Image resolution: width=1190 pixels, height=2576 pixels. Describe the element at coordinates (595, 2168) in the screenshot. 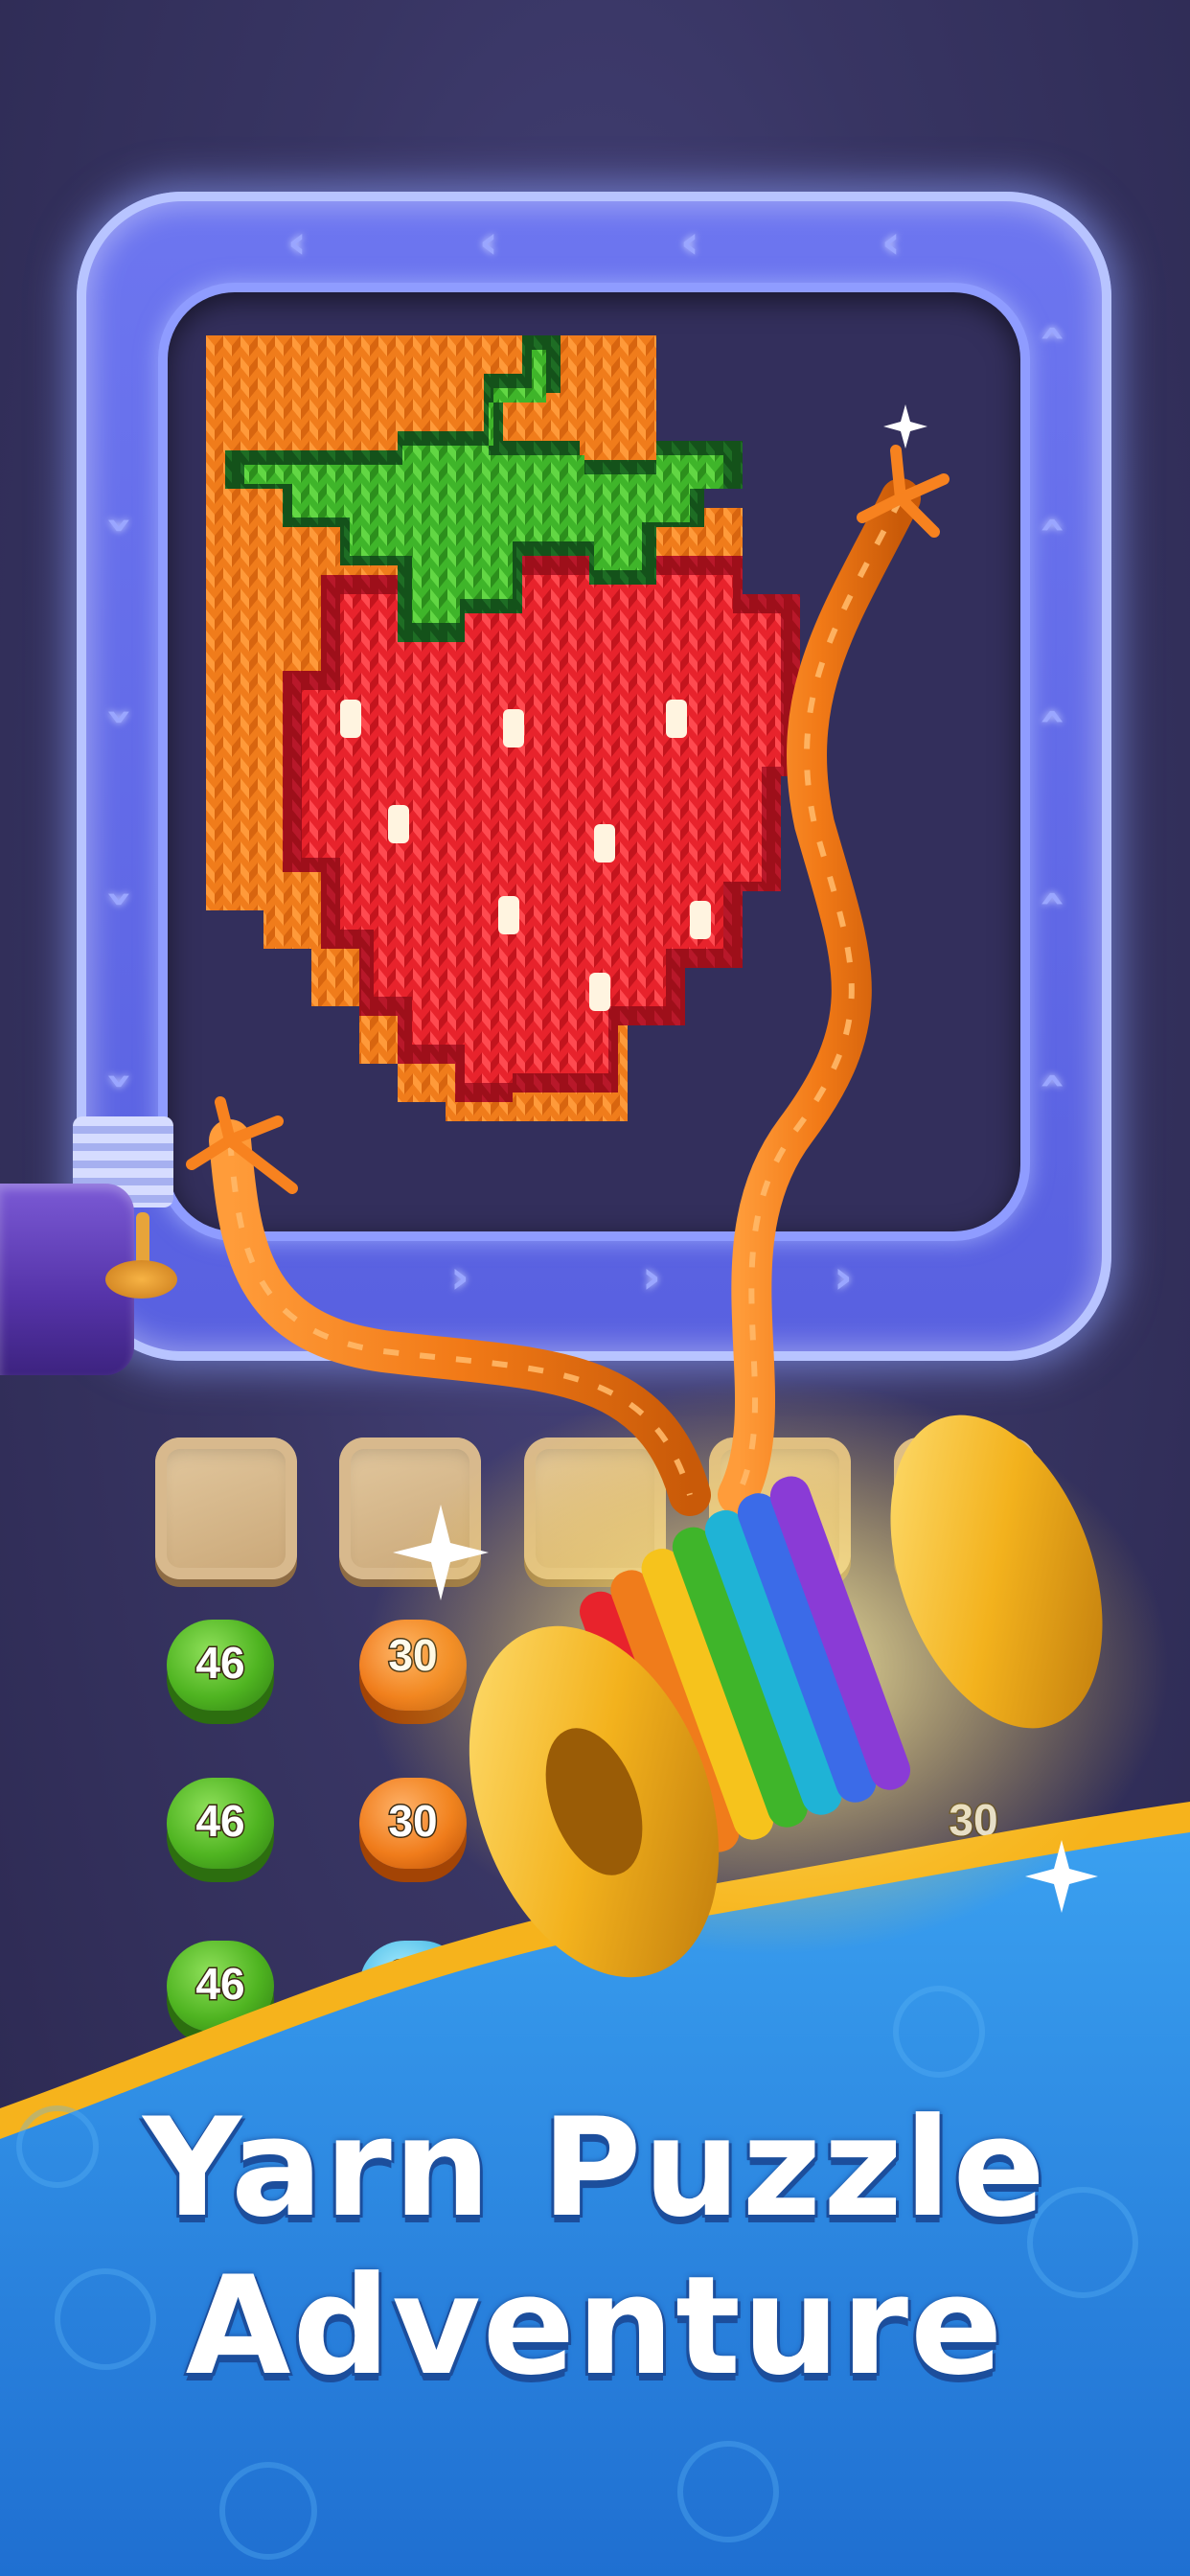

I see `title-line-1: Yarn Puzzle` at that location.